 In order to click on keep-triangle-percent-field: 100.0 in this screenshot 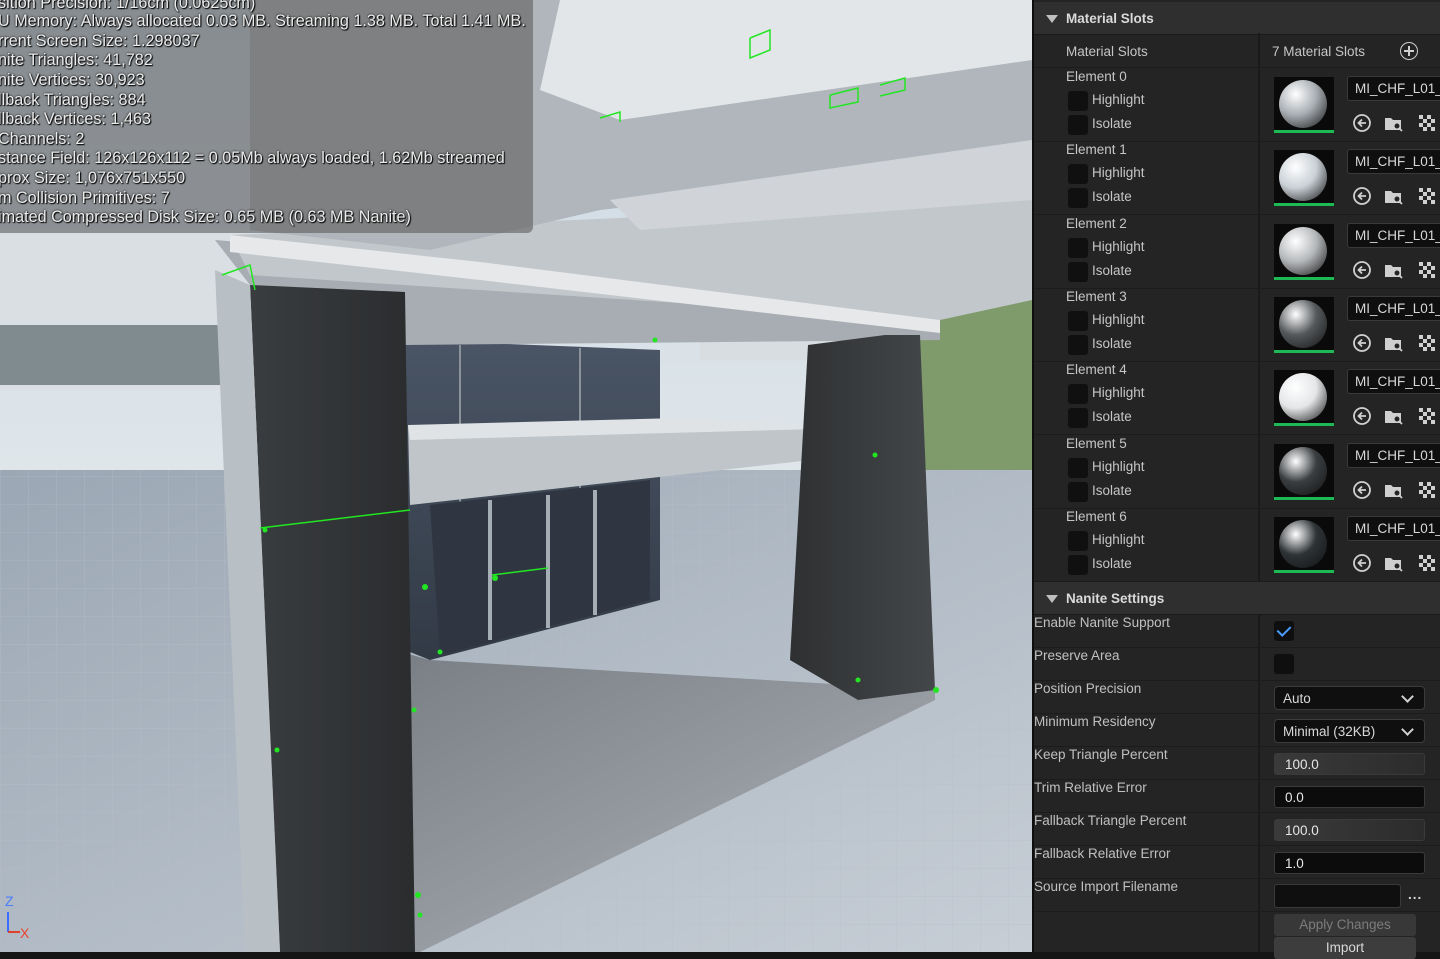, I will do `click(1349, 764)`.